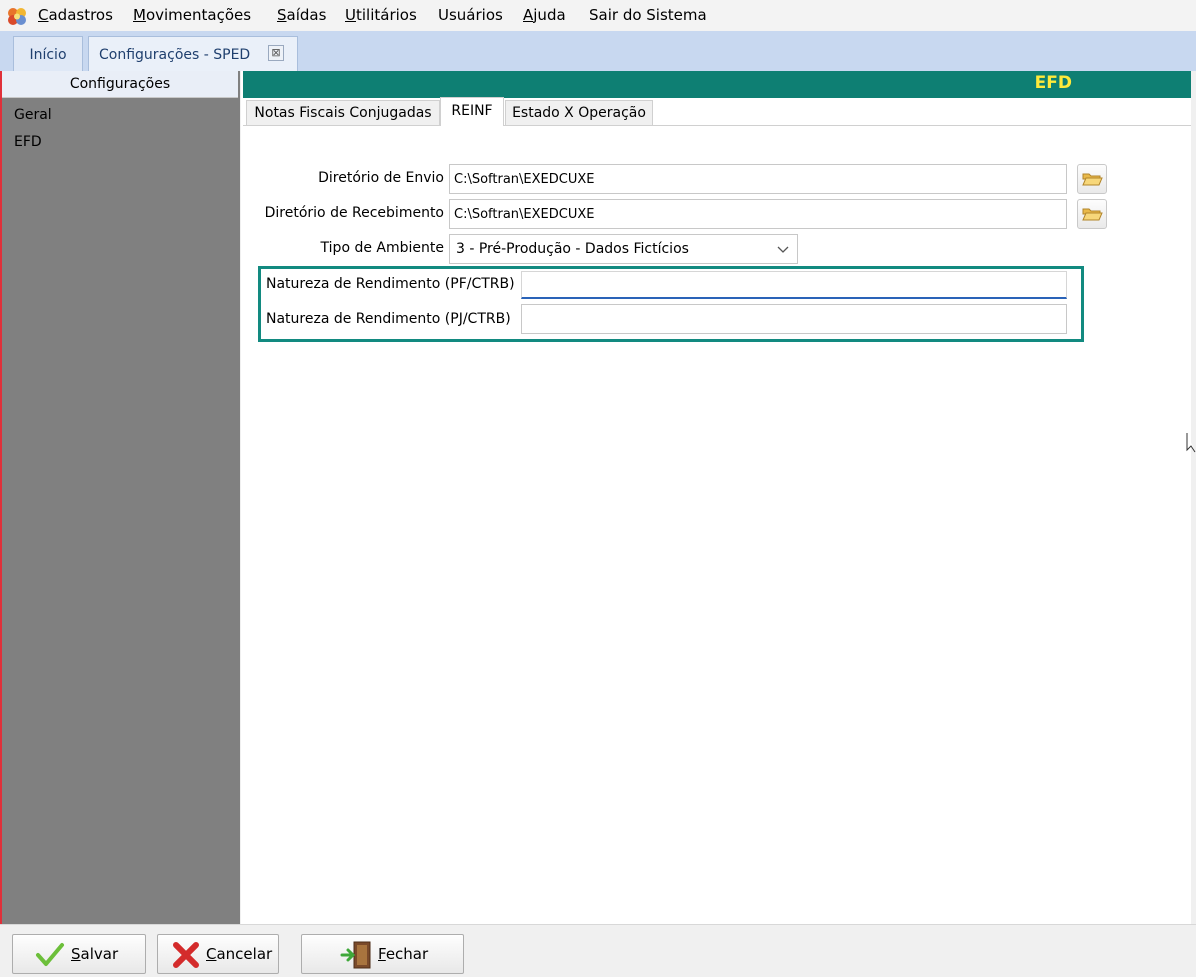  Describe the element at coordinates (301, 15) in the screenshot. I see `menu-saidas: Saídas` at that location.